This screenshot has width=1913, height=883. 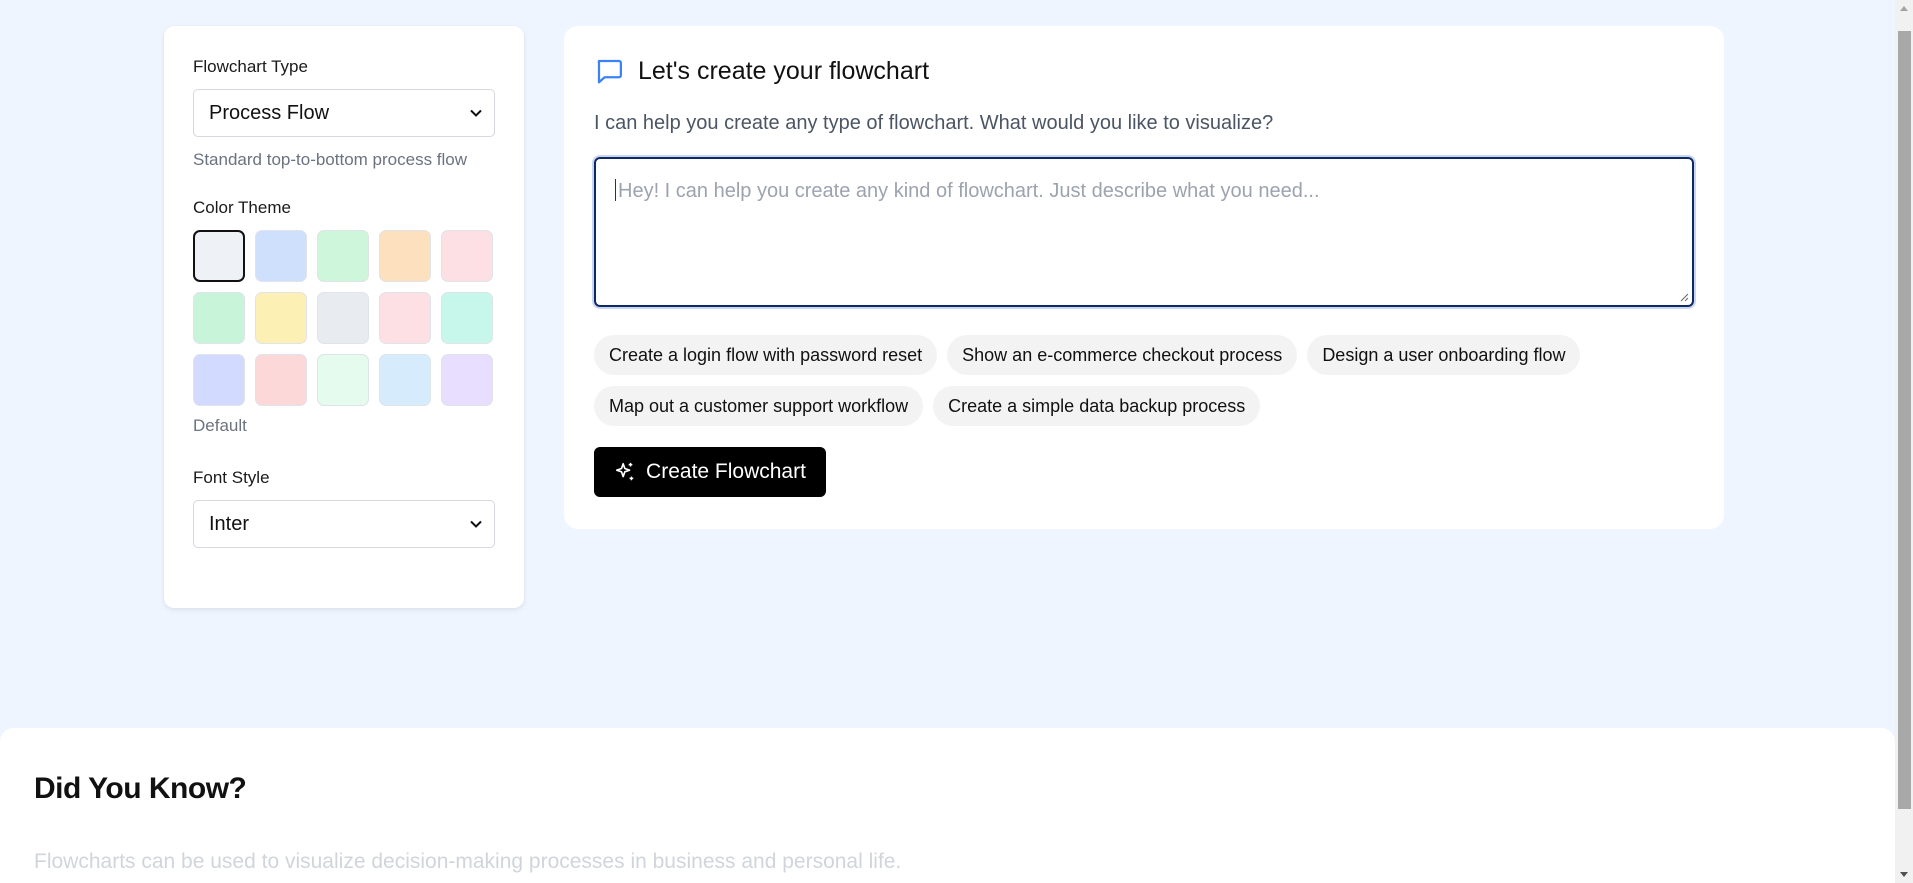 I want to click on suggestion-chip: Create a login flow with password reset, so click(x=766, y=355).